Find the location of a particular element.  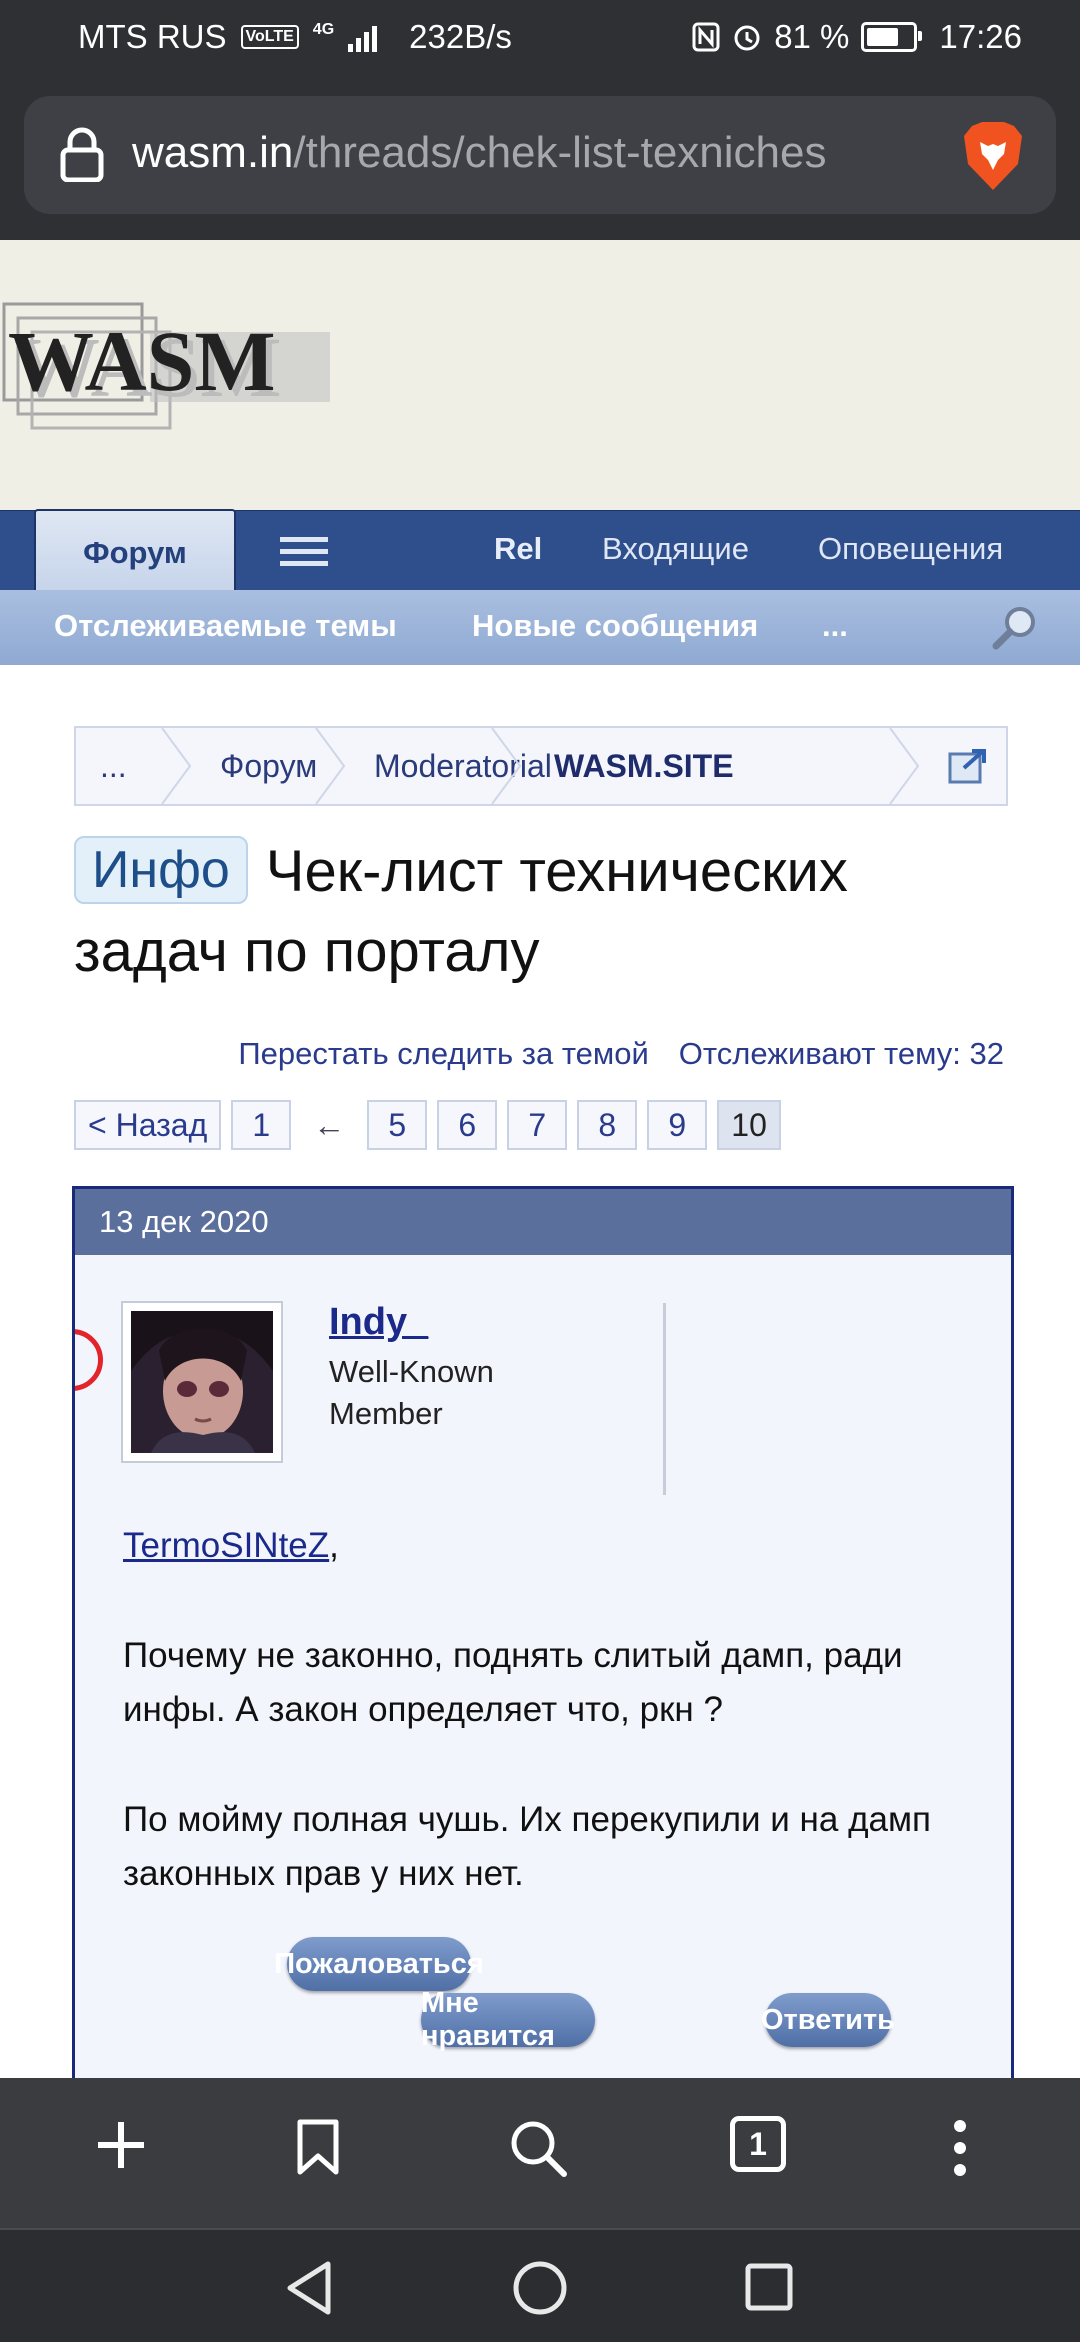

hamburger-icon is located at coordinates (304, 552).